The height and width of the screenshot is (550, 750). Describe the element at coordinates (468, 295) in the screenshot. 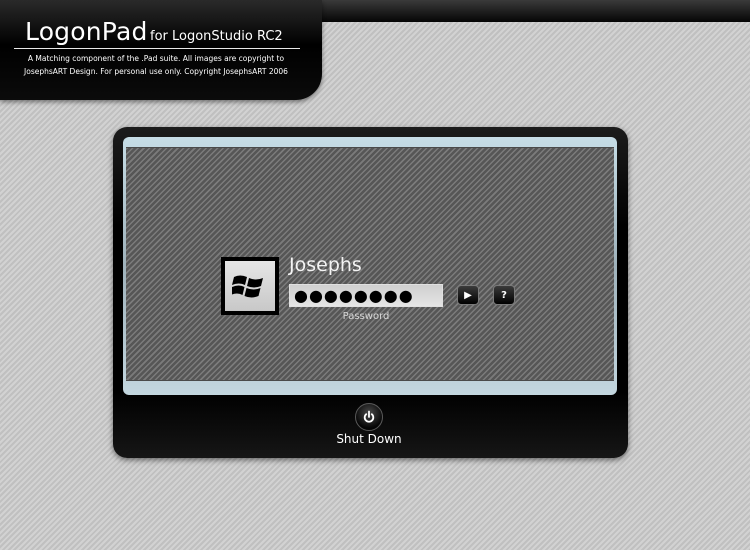

I see `logon-go-button: ▶` at that location.